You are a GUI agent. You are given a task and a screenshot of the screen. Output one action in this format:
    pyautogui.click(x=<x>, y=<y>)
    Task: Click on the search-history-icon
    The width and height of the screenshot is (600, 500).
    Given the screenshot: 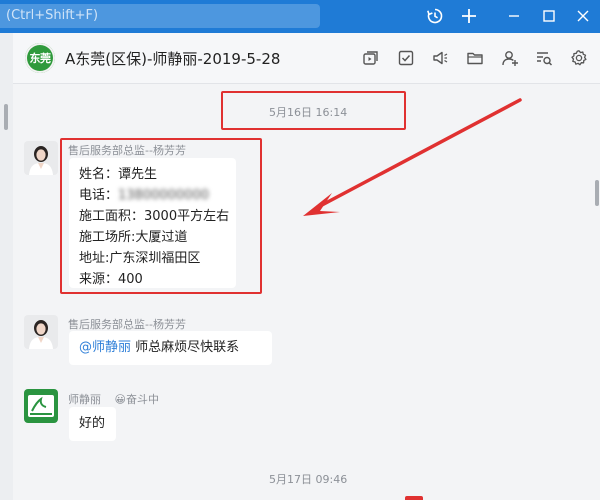 What is the action you would take?
    pyautogui.click(x=545, y=59)
    